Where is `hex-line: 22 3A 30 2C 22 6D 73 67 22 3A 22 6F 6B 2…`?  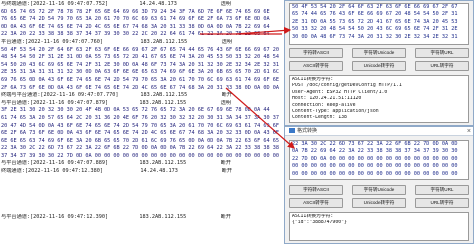
hex-line: 22 3A 30 2C 22 6D 73 67 22 3A 22 6F 6B 2… is located at coordinates (375, 144).